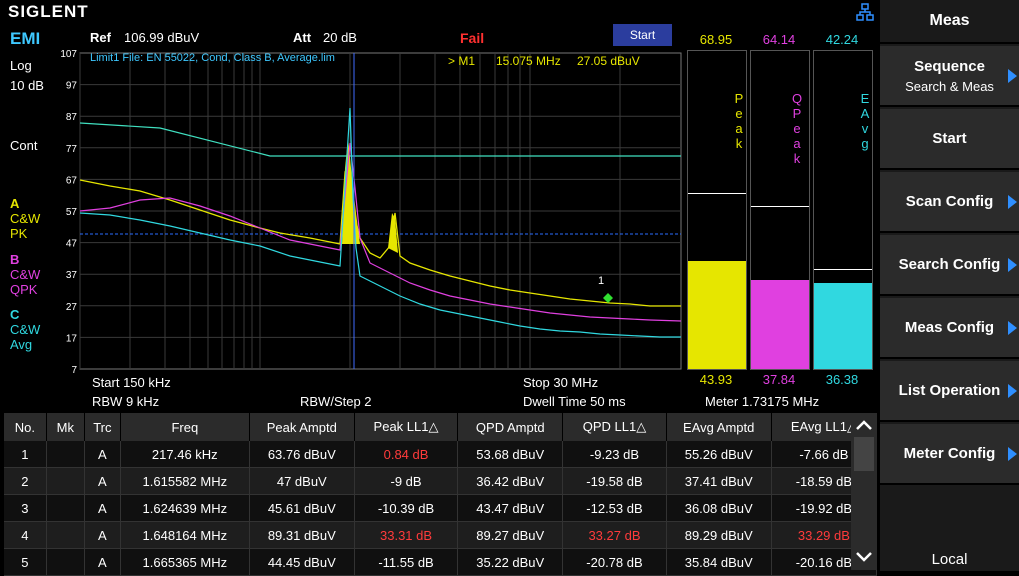  What do you see at coordinates (161, 37) in the screenshot?
I see `ref-value: 106.99 dBuV` at bounding box center [161, 37].